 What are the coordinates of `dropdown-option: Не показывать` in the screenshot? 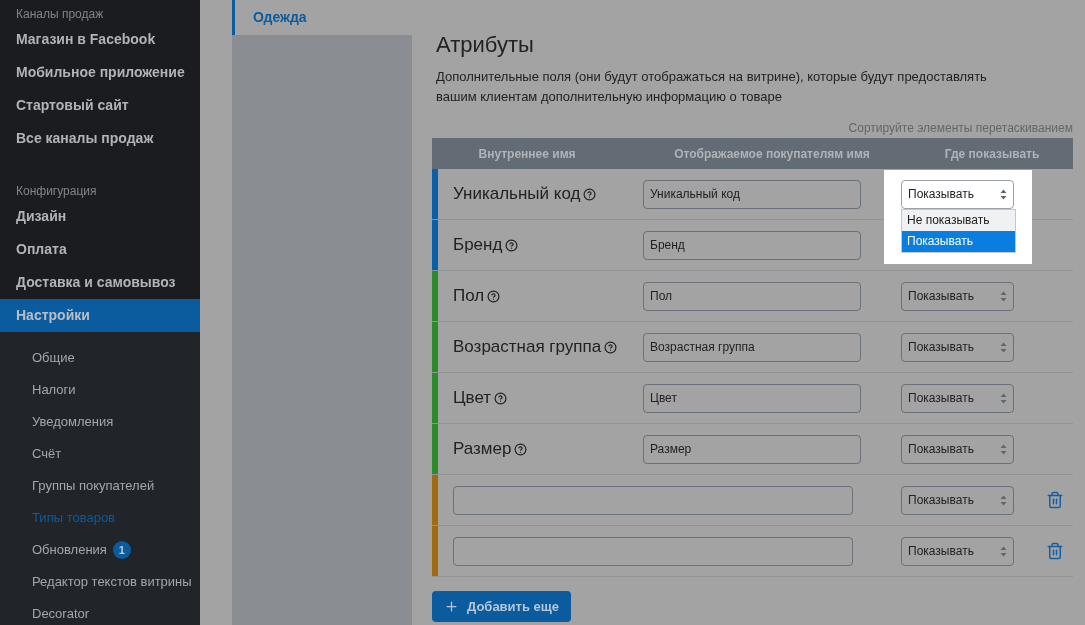 It's located at (958, 220).